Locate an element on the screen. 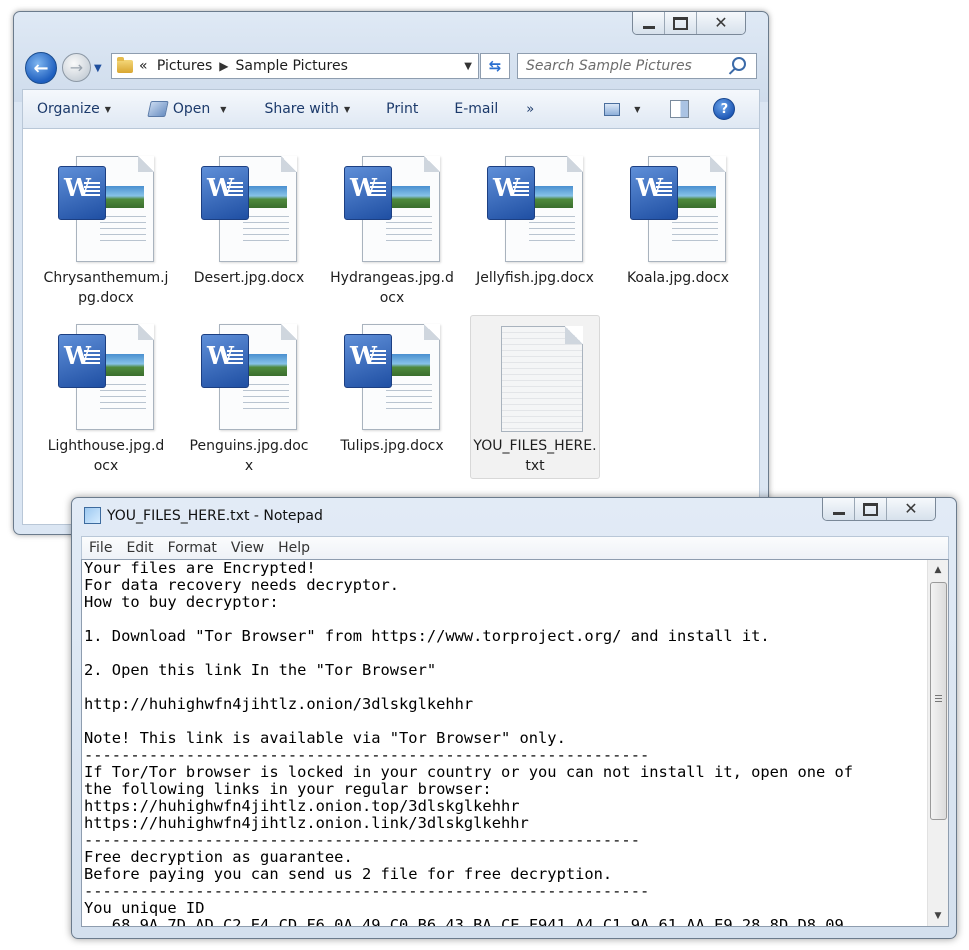 This screenshot has height=950, width=969. file-item: W Tulips.jpg.docx is located at coordinates (392, 390).